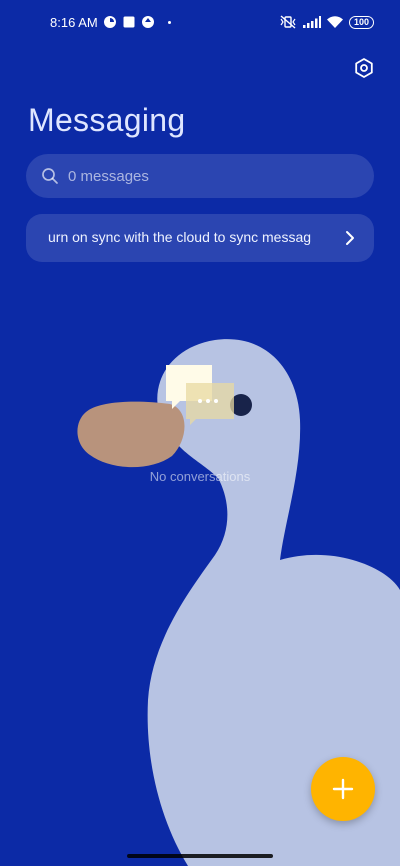 This screenshot has width=400, height=866. I want to click on home-indicator, so click(200, 856).